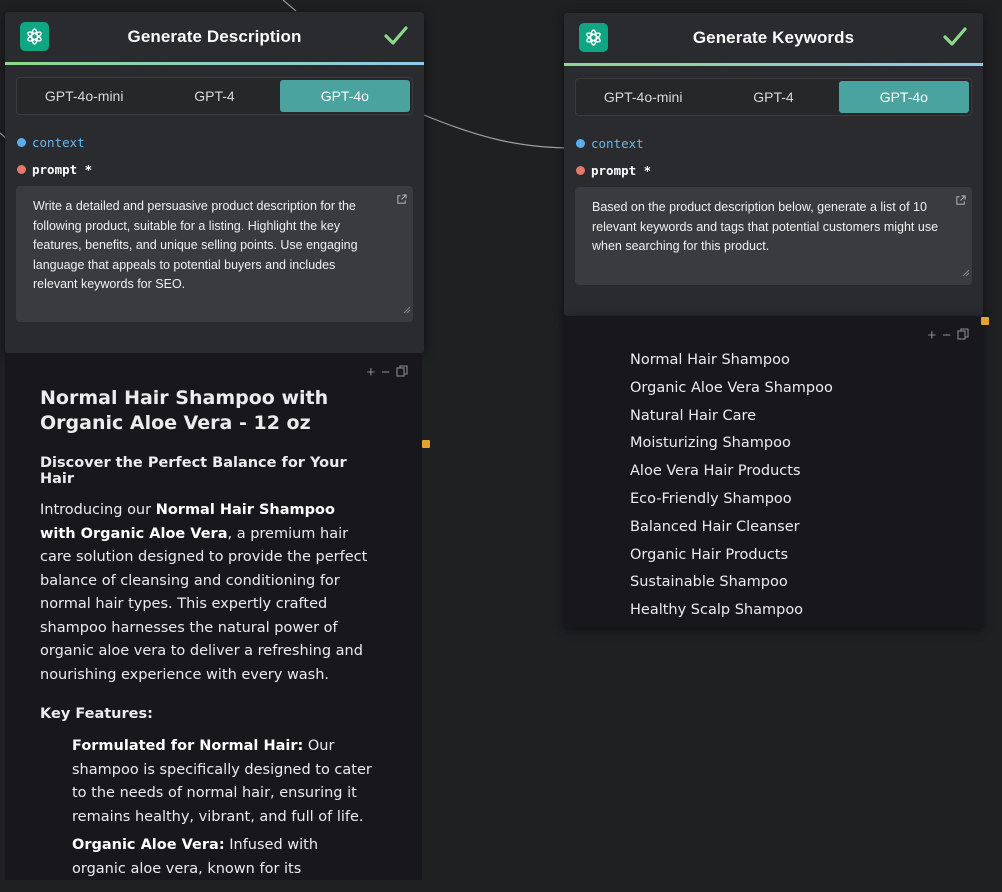  I want to click on keyword-item: Moisturizing Shampoo, so click(710, 443).